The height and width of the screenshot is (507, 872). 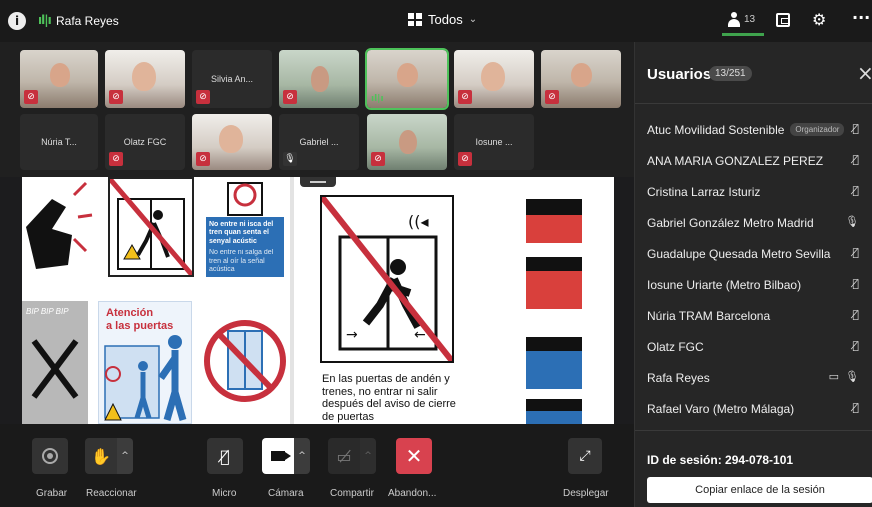 What do you see at coordinates (783, 20) in the screenshot?
I see `chat-icon` at bounding box center [783, 20].